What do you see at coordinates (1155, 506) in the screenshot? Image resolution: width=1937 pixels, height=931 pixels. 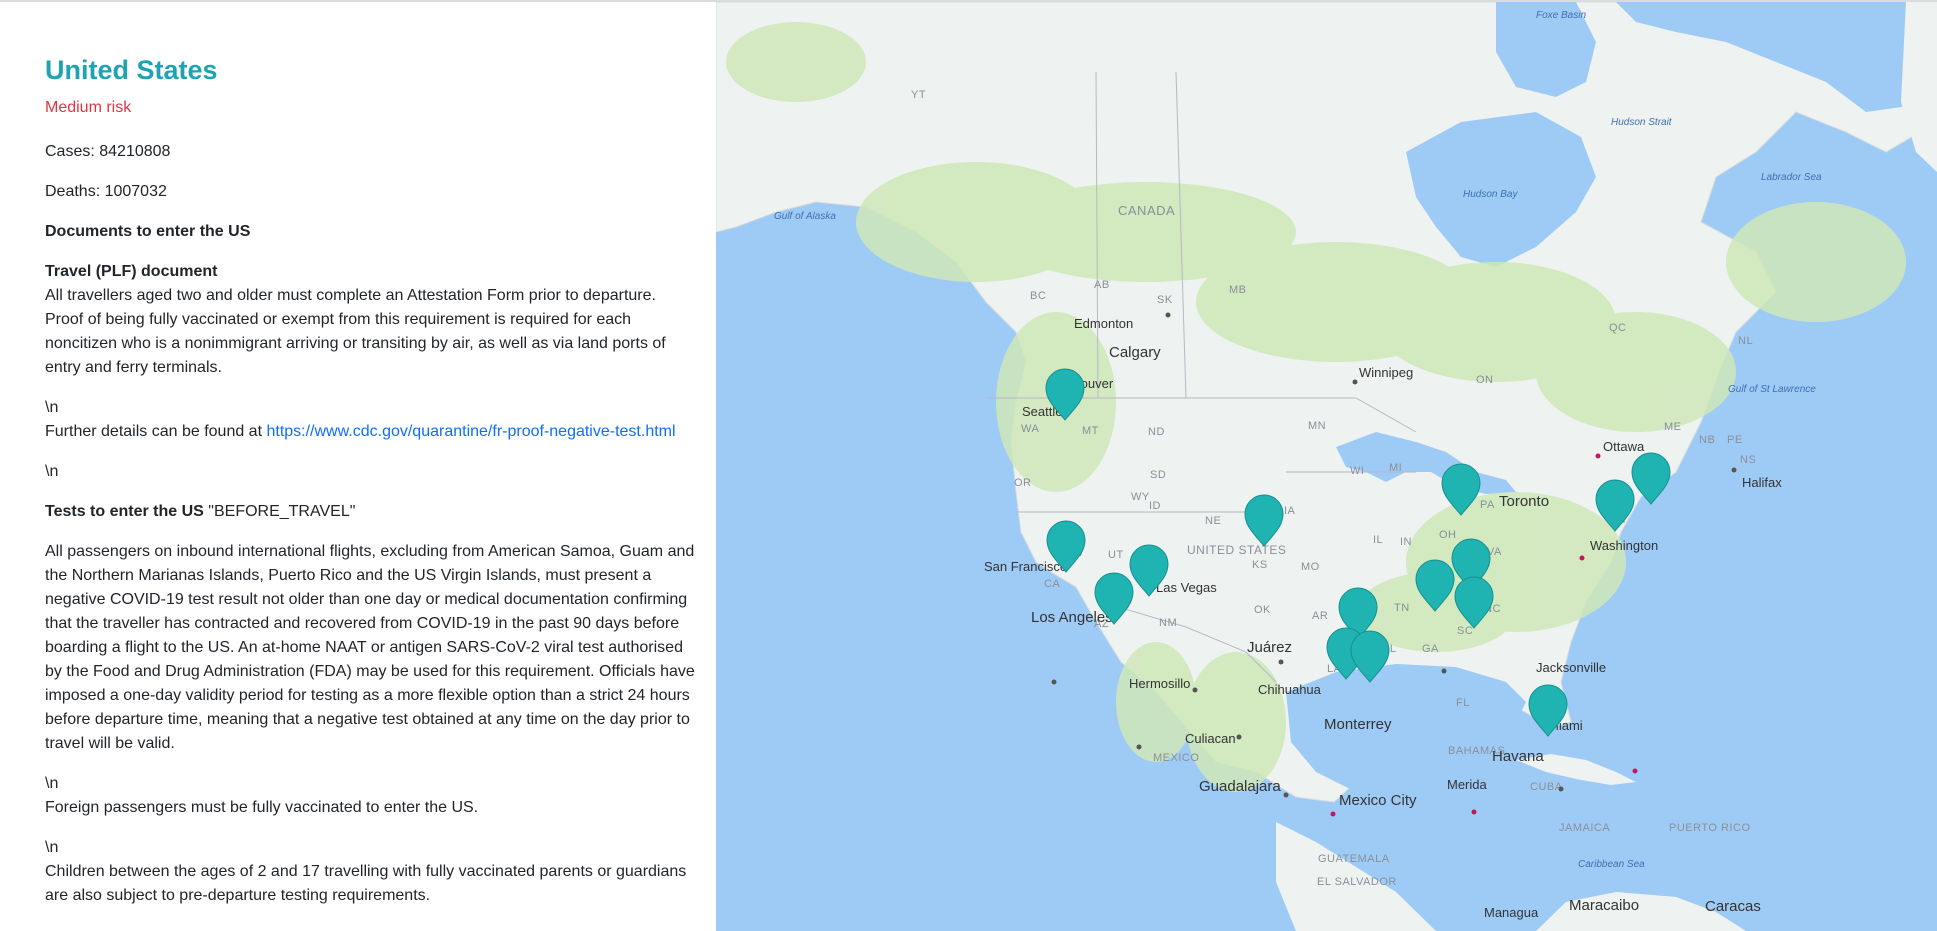 I see `label-id: ID` at bounding box center [1155, 506].